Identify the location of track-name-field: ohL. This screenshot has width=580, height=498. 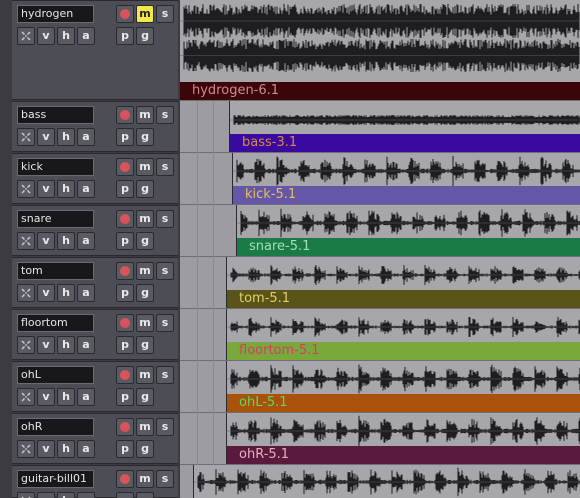
(55, 375).